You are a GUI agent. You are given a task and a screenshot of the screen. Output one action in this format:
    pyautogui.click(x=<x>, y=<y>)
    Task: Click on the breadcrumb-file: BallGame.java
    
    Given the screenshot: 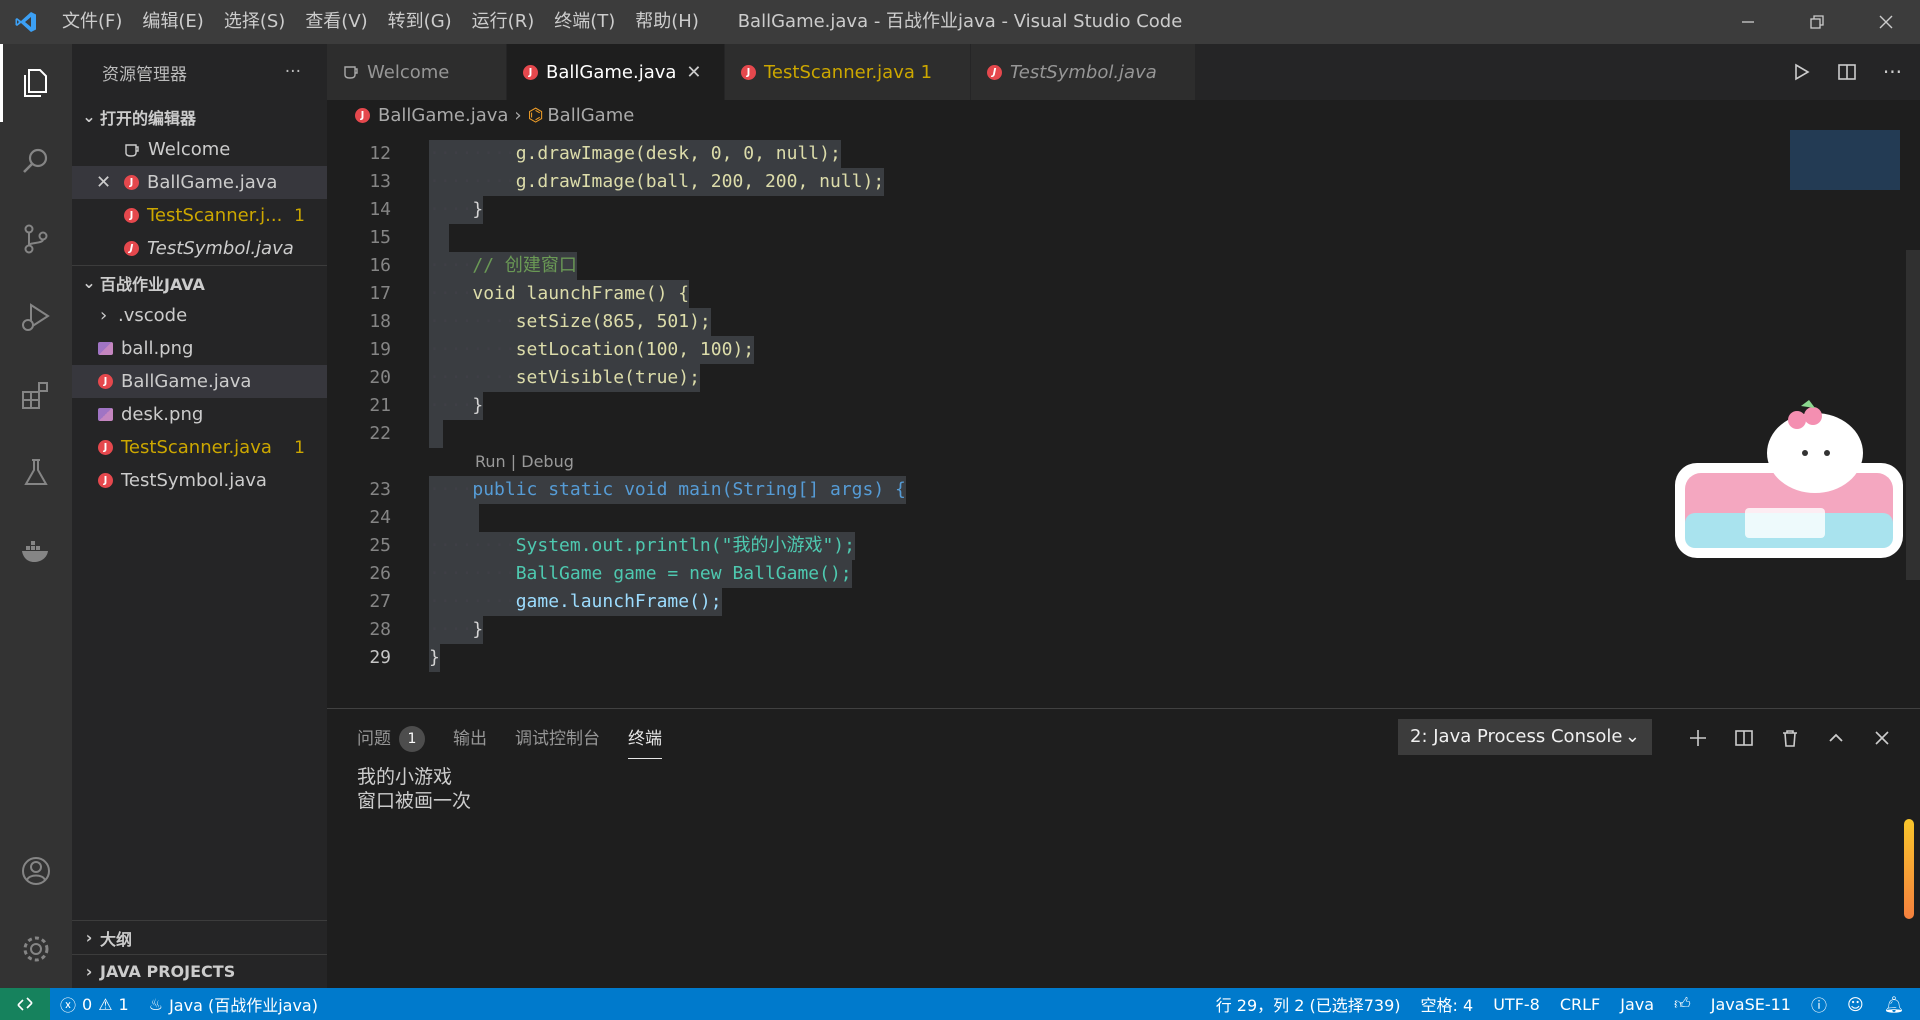 What is the action you would take?
    pyautogui.click(x=443, y=115)
    